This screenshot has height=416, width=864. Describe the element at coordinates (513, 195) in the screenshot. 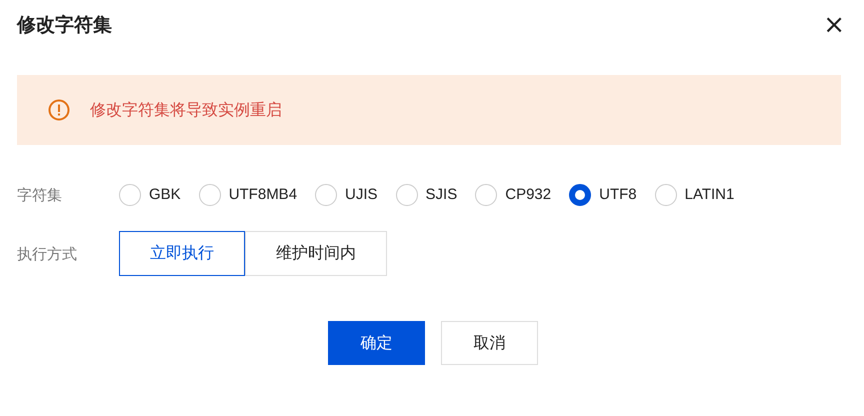

I see `radio-option: CP932` at that location.